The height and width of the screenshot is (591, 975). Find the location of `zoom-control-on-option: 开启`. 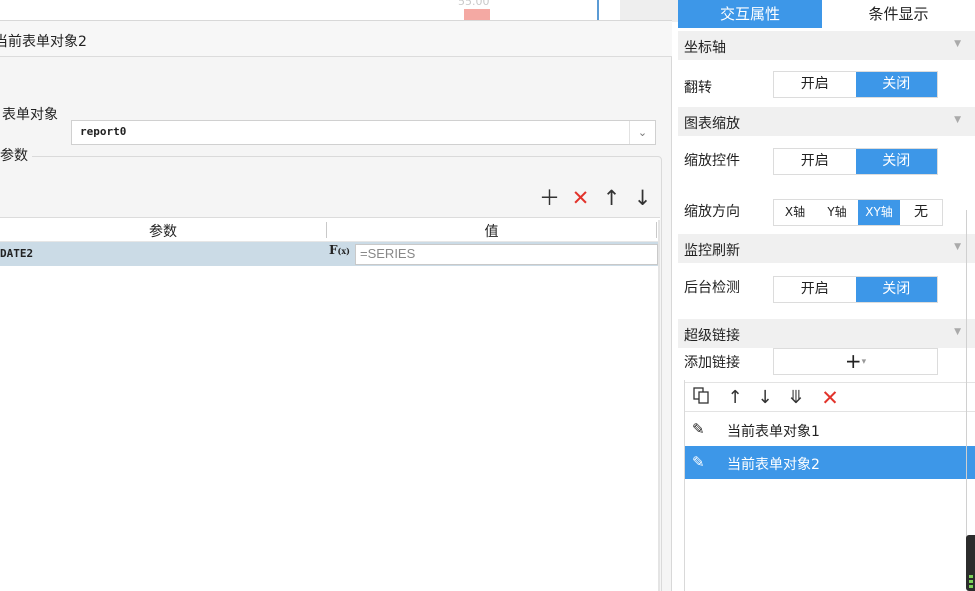

zoom-control-on-option: 开启 is located at coordinates (815, 161).